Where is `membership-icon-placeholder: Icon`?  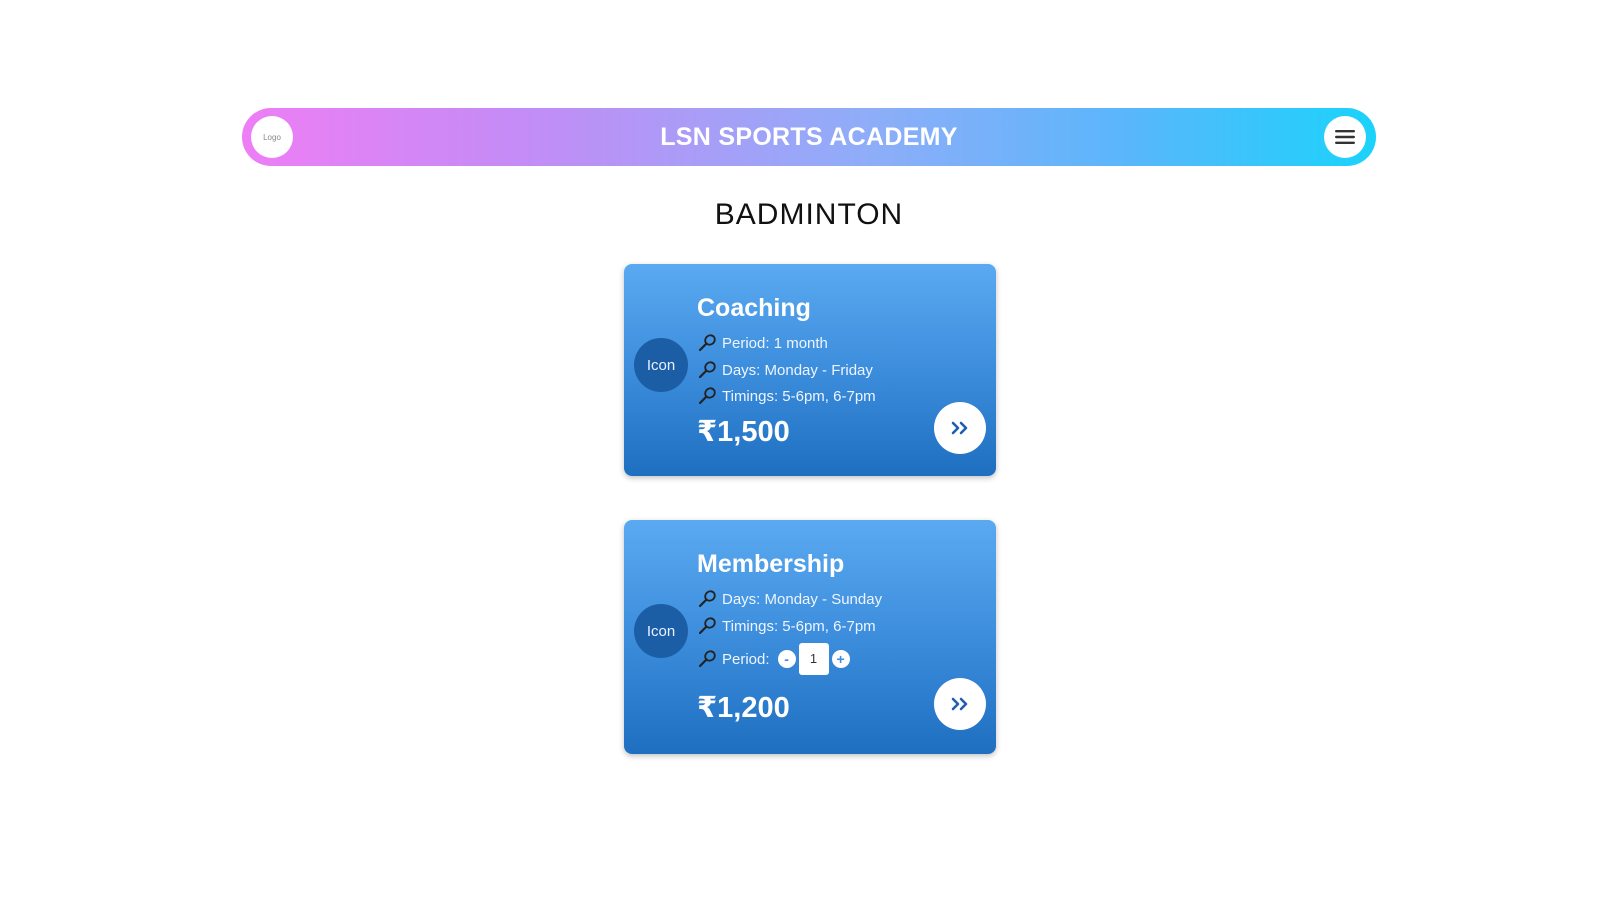
membership-icon-placeholder: Icon is located at coordinates (661, 631).